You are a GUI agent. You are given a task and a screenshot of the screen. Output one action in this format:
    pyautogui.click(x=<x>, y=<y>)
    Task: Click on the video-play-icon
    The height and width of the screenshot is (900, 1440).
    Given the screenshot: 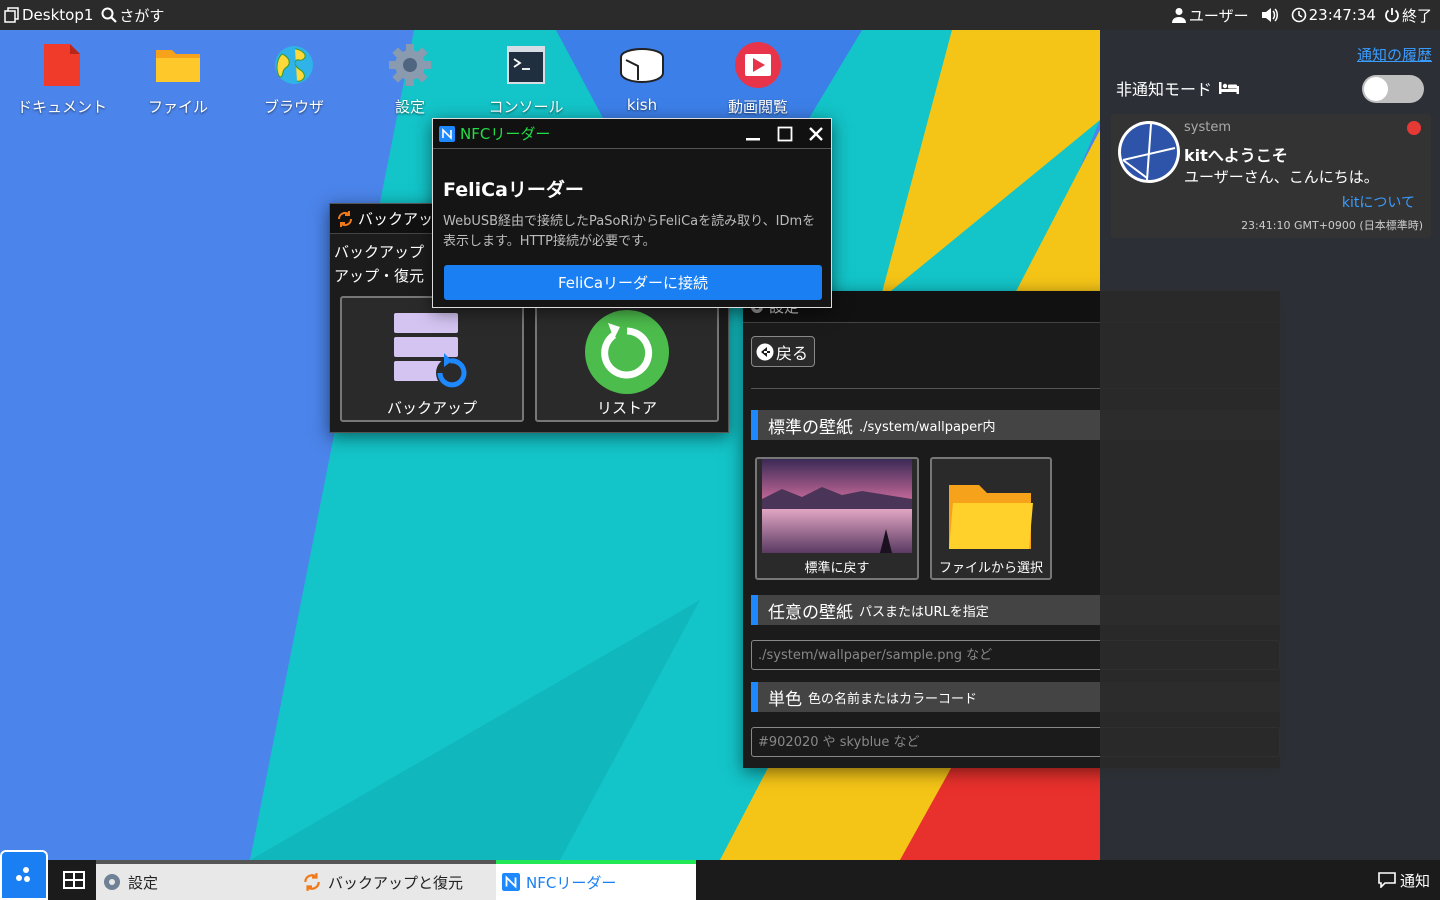 What is the action you would take?
    pyautogui.click(x=758, y=65)
    